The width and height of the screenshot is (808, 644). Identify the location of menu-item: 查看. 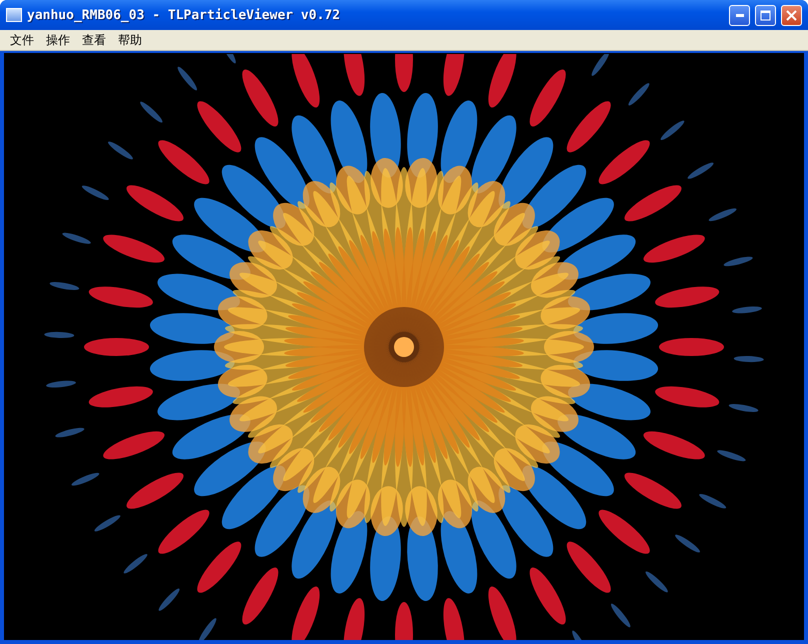
(94, 40).